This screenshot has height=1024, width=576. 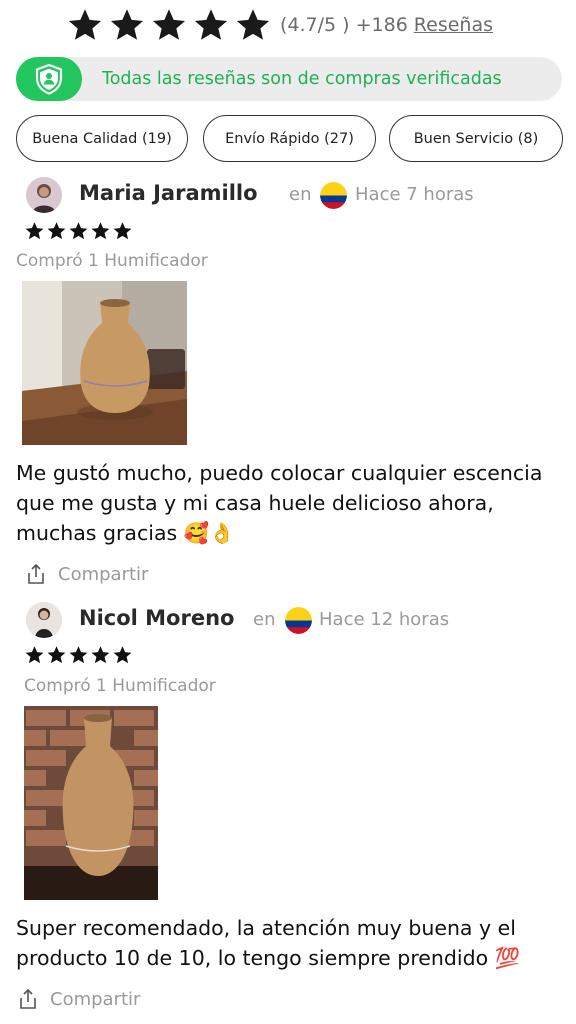 What do you see at coordinates (384, 619) in the screenshot?
I see `review-time: Hace 12 horas` at bounding box center [384, 619].